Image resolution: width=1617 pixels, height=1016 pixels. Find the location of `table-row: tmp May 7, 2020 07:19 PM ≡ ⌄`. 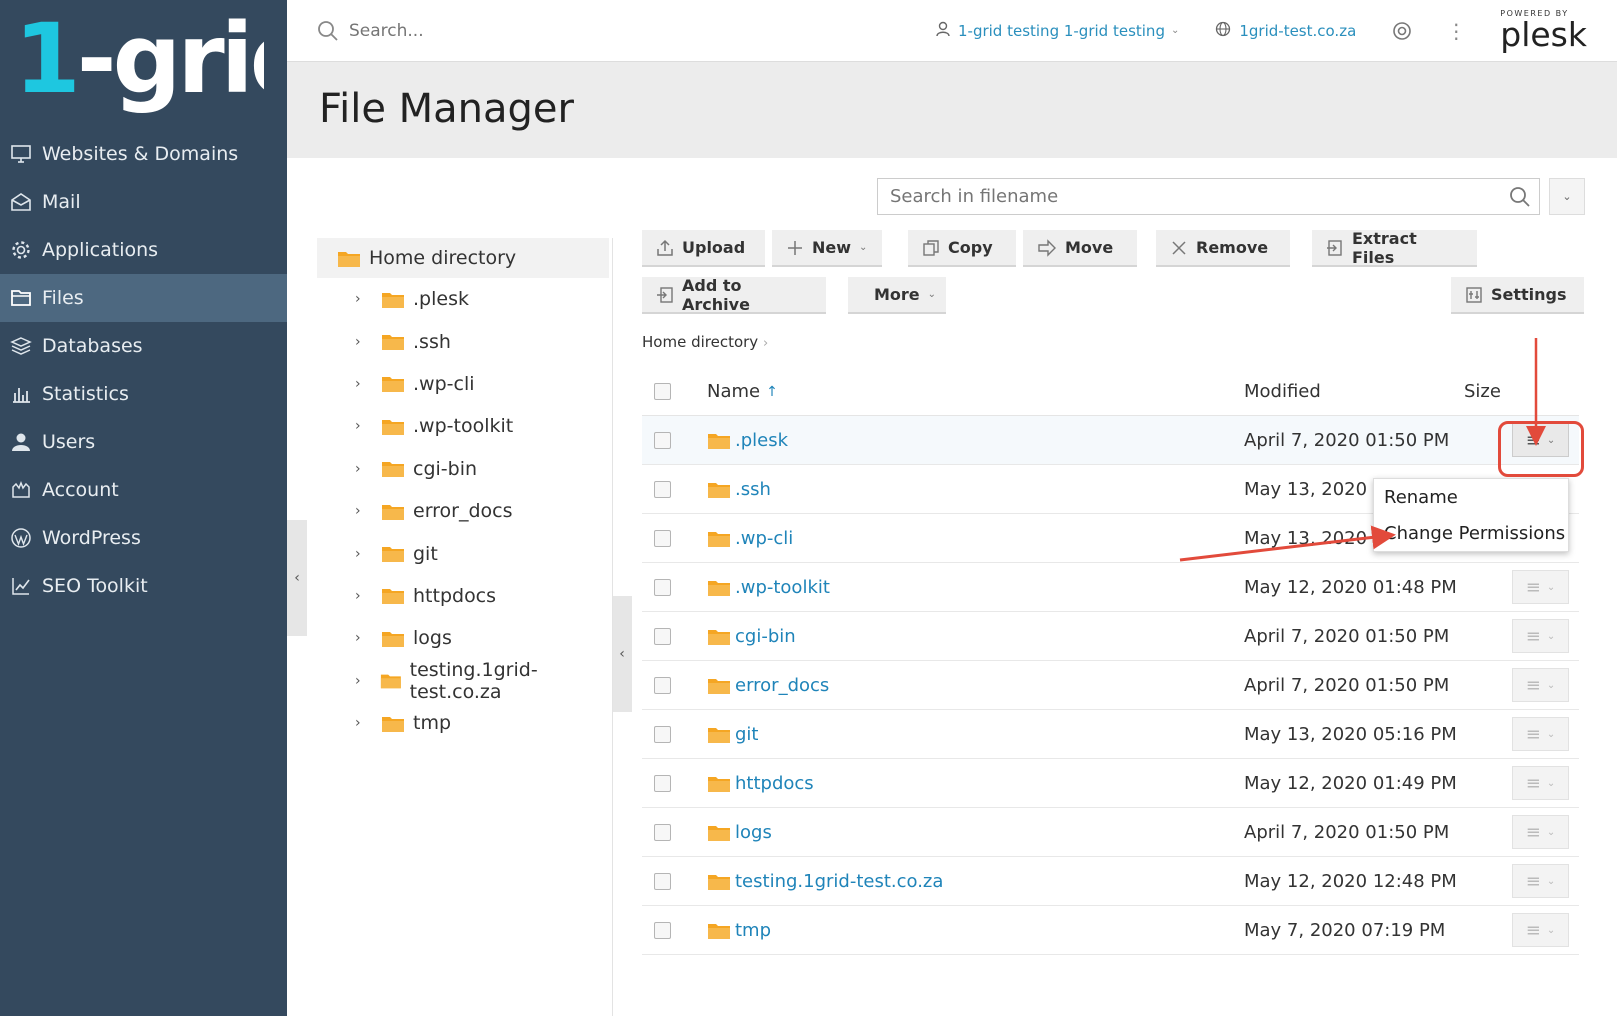

table-row: tmp May 7, 2020 07:19 PM ≡ ⌄ is located at coordinates (1110, 930).